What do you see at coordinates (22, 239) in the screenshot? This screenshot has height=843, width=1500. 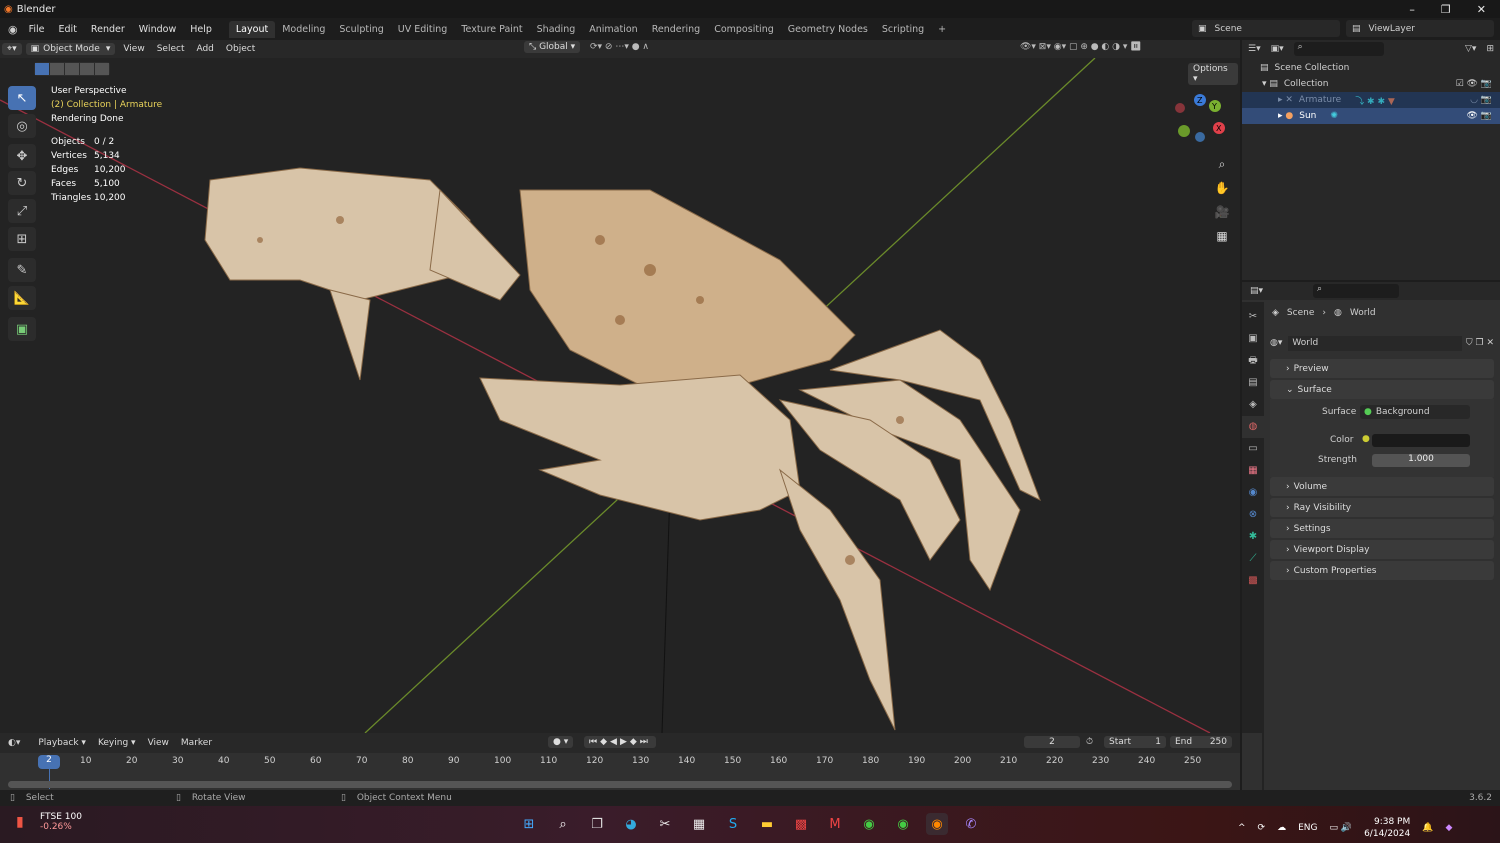 I see `transform-tool: ⊞` at bounding box center [22, 239].